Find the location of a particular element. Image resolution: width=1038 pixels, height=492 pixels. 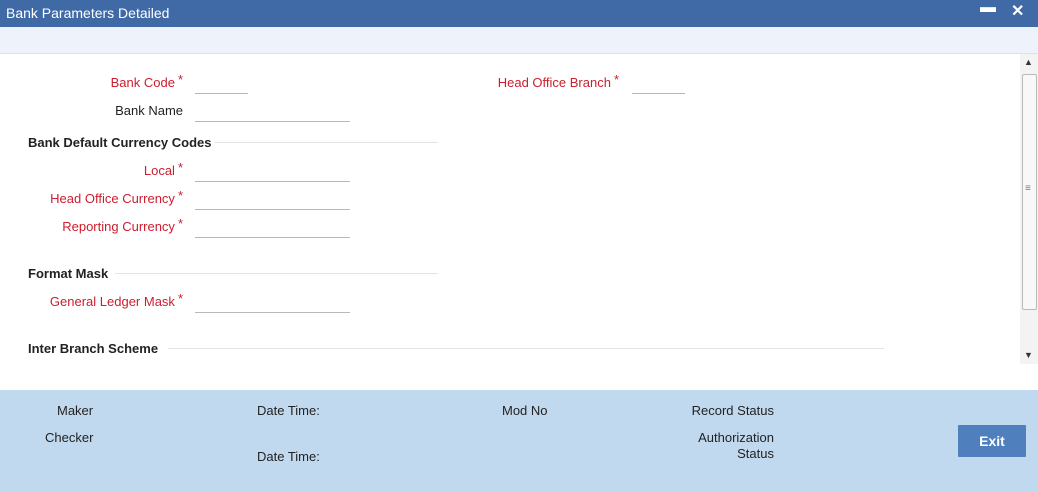

toolbar-strip is located at coordinates (519, 40).